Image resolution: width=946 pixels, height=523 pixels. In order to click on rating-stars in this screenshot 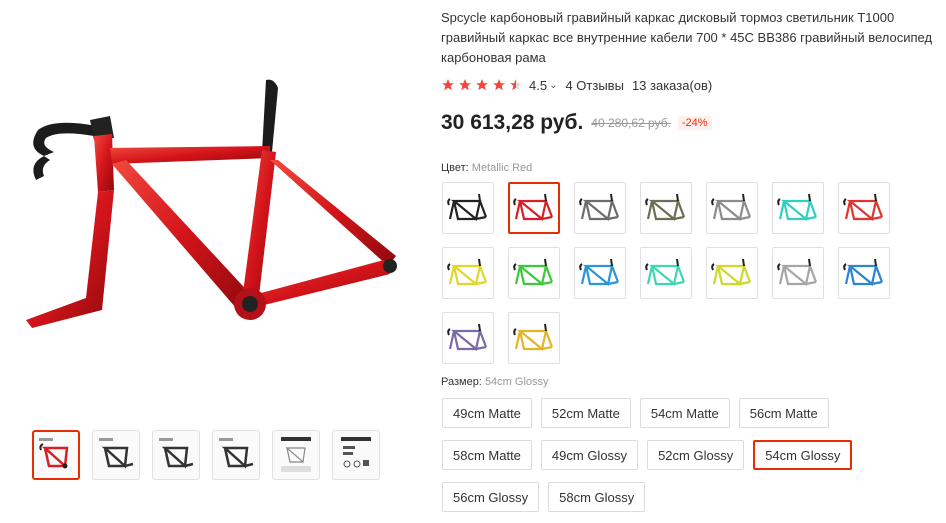, I will do `click(482, 85)`.